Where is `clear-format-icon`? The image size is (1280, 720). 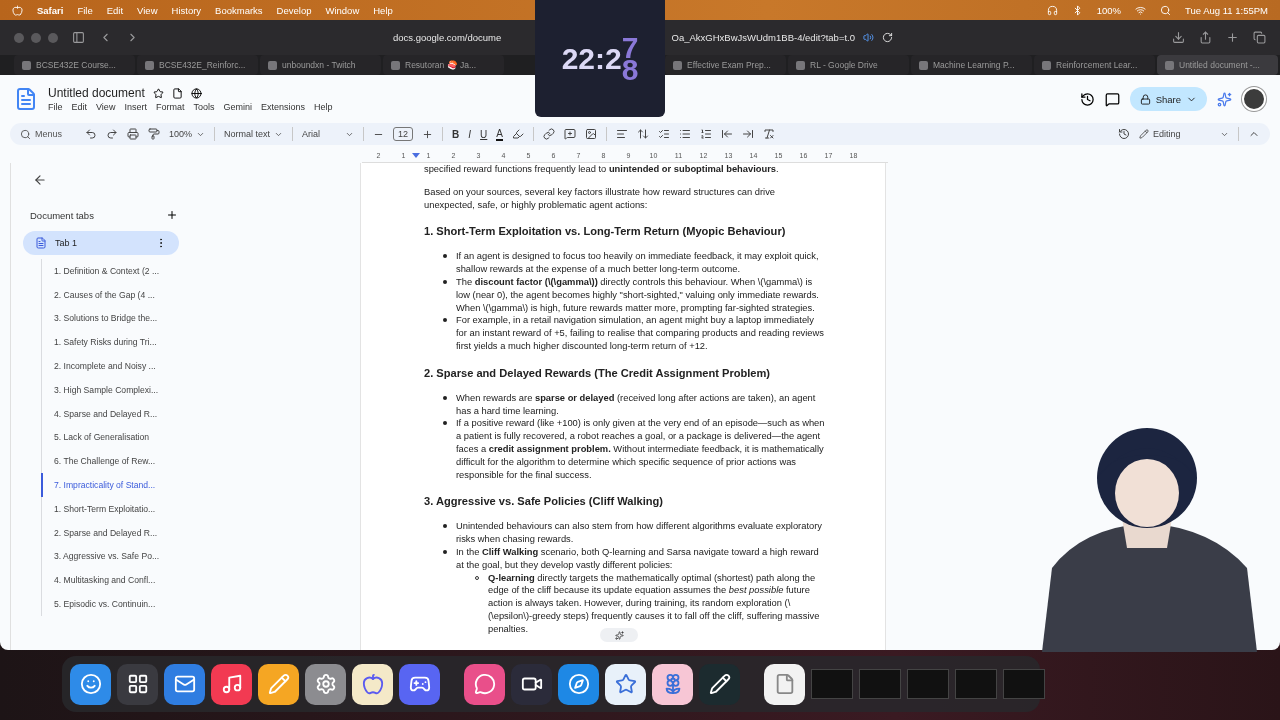 clear-format-icon is located at coordinates (769, 134).